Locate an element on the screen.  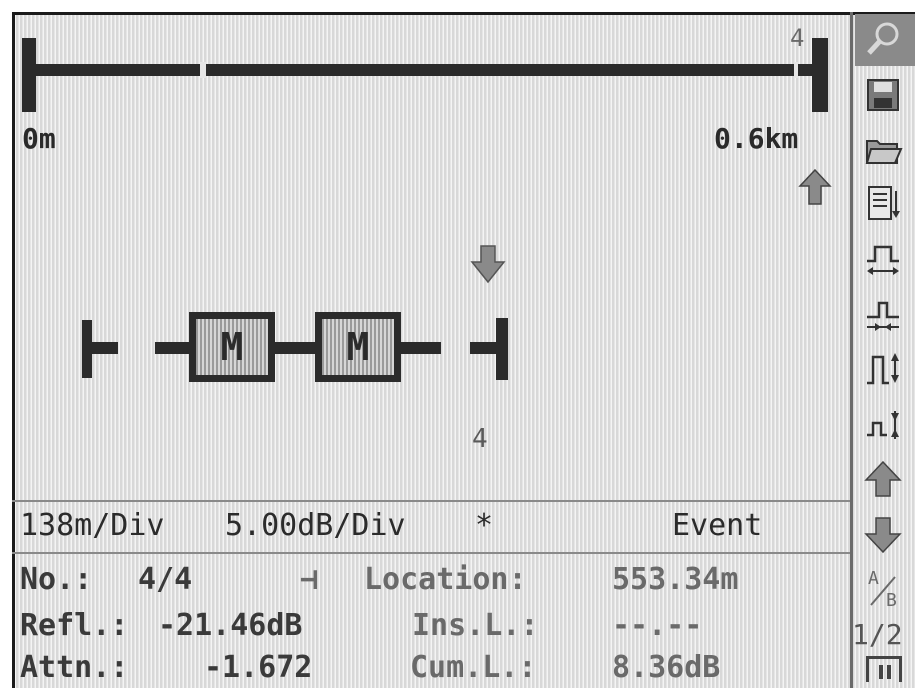
event-box-2-label: M is located at coordinates (358, 347).